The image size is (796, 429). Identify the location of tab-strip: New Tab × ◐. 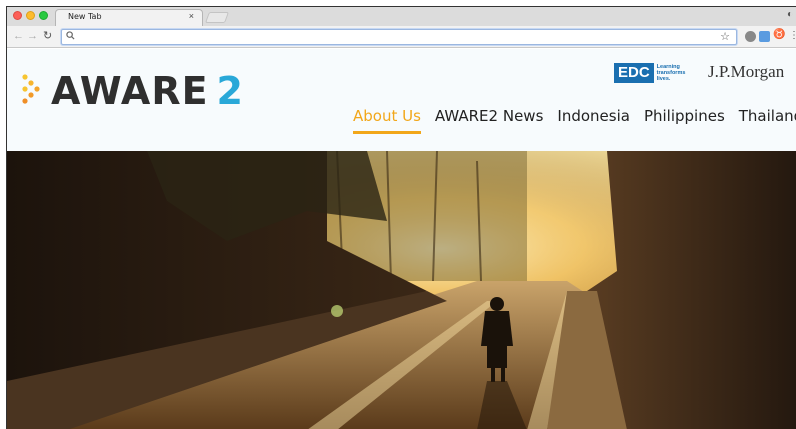
(401, 16).